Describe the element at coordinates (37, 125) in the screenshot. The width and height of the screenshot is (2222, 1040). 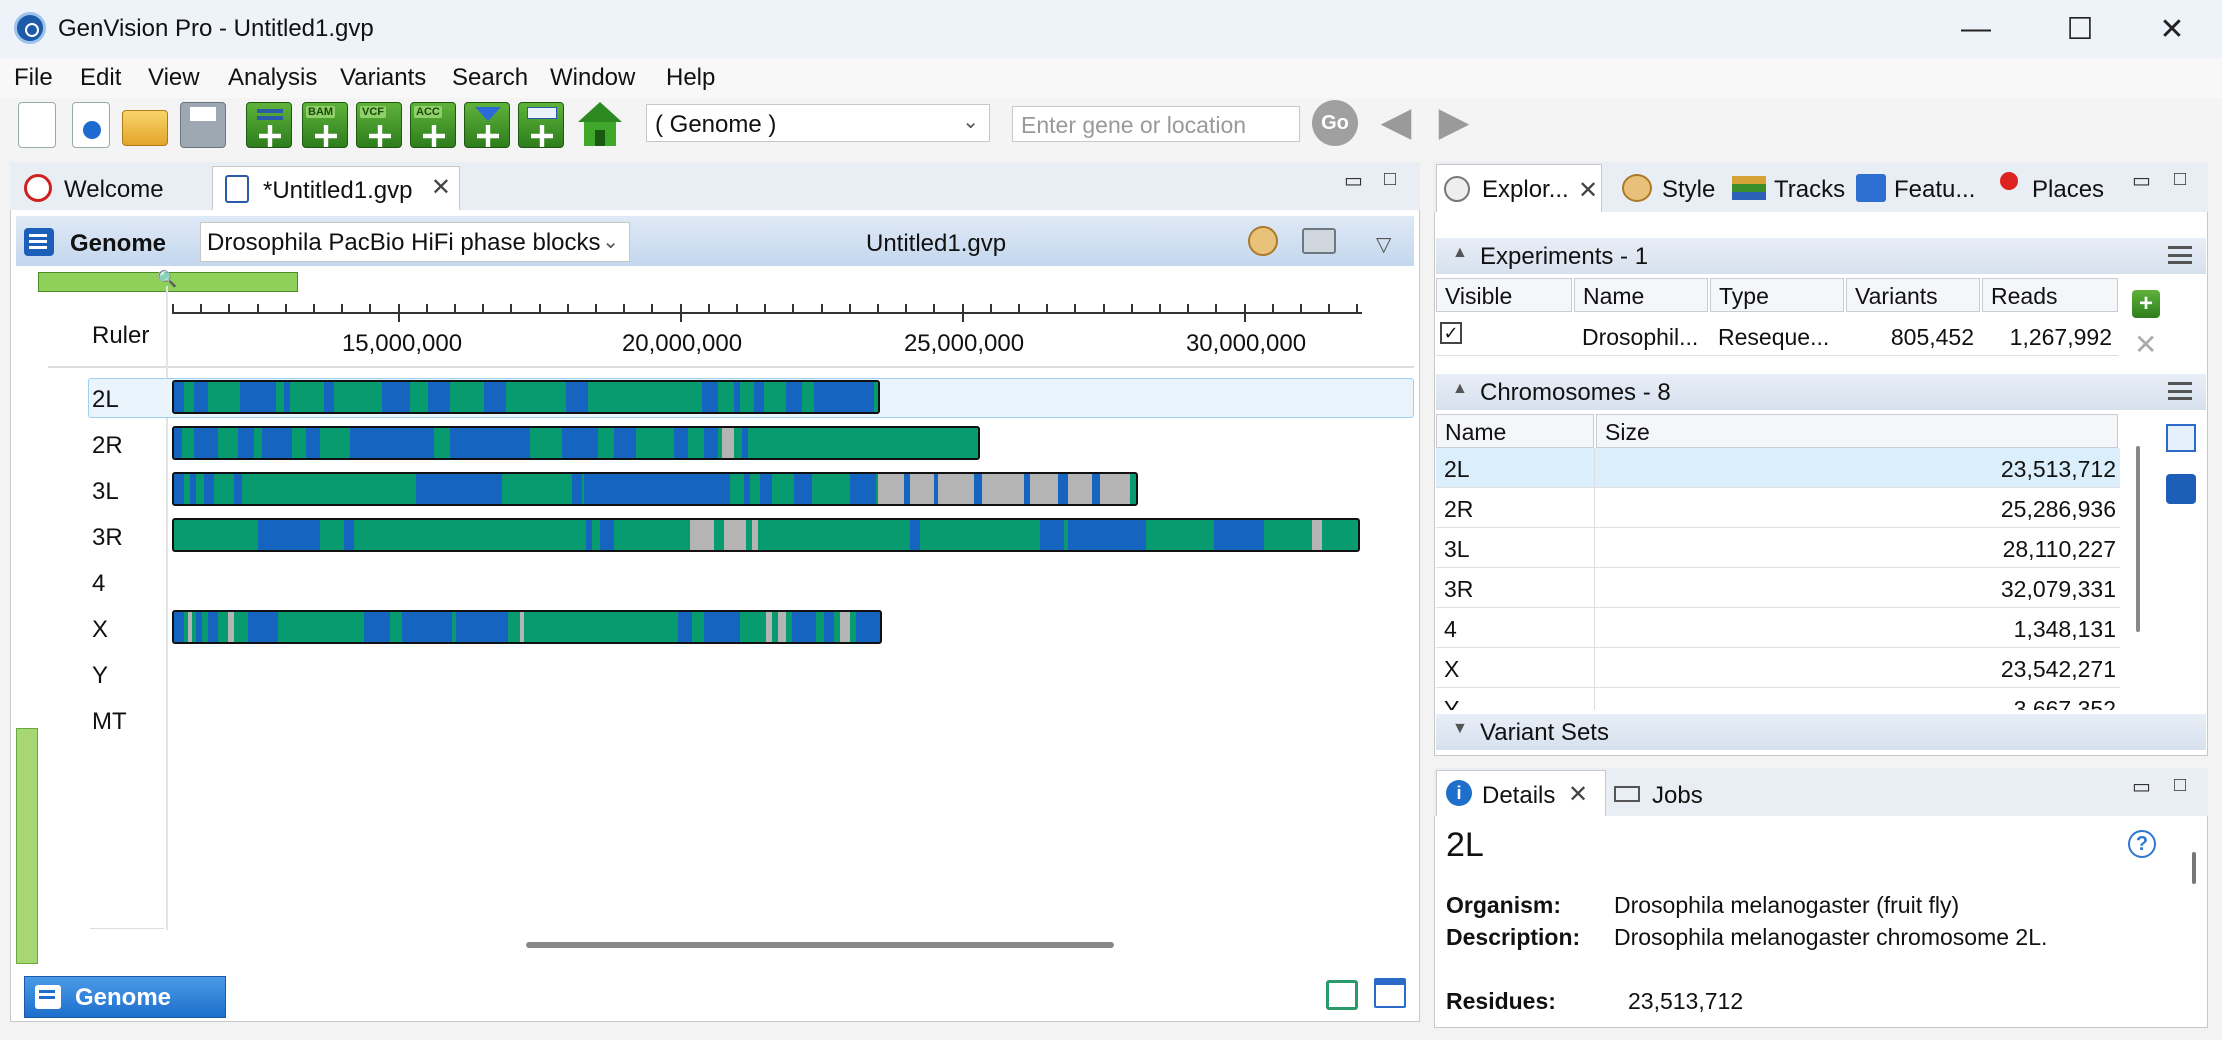
I see `new-file-icon` at that location.